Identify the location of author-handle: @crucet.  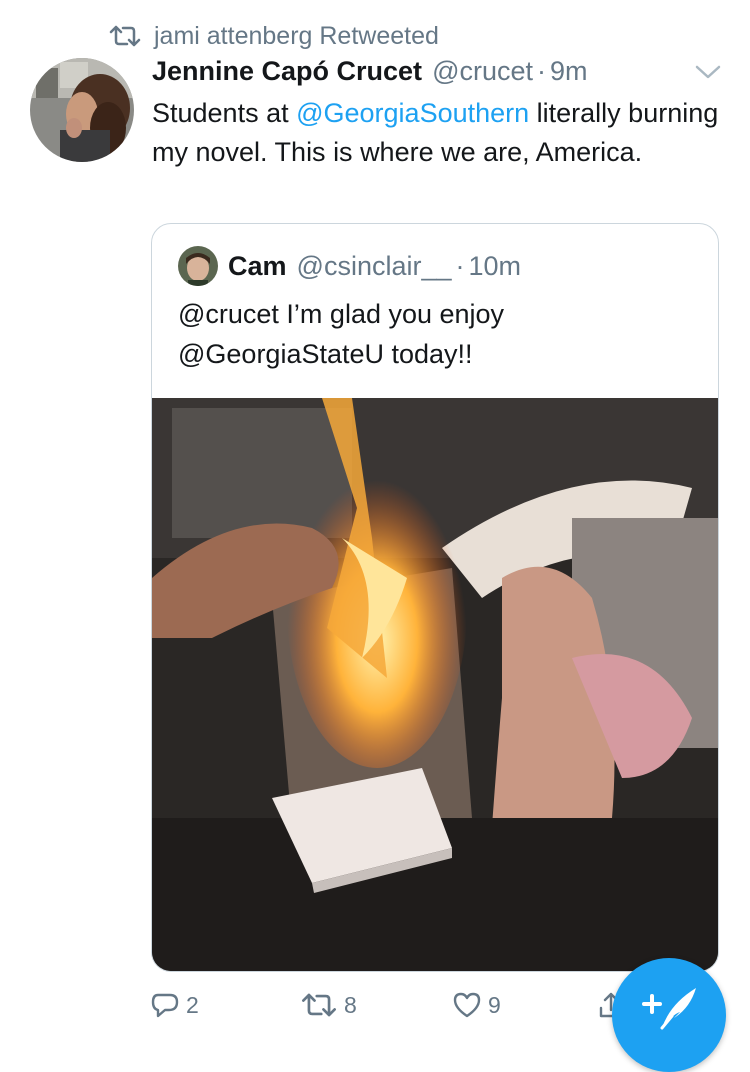
(482, 71).